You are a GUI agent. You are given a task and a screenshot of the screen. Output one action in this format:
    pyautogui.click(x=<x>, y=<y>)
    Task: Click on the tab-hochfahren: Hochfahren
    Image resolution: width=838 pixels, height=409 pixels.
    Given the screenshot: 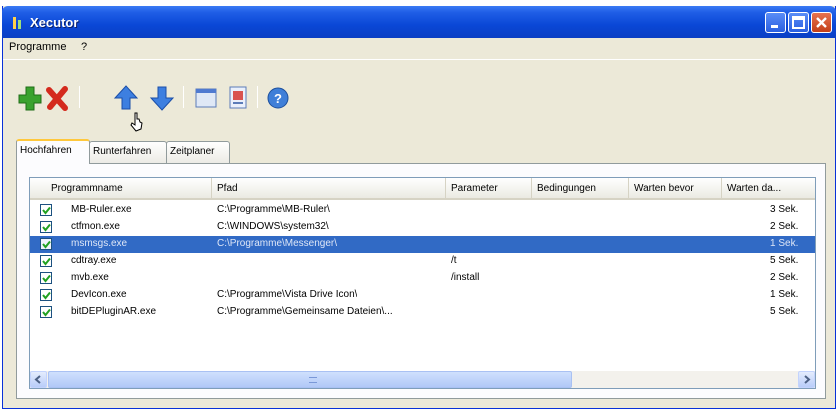 What is the action you would take?
    pyautogui.click(x=53, y=151)
    